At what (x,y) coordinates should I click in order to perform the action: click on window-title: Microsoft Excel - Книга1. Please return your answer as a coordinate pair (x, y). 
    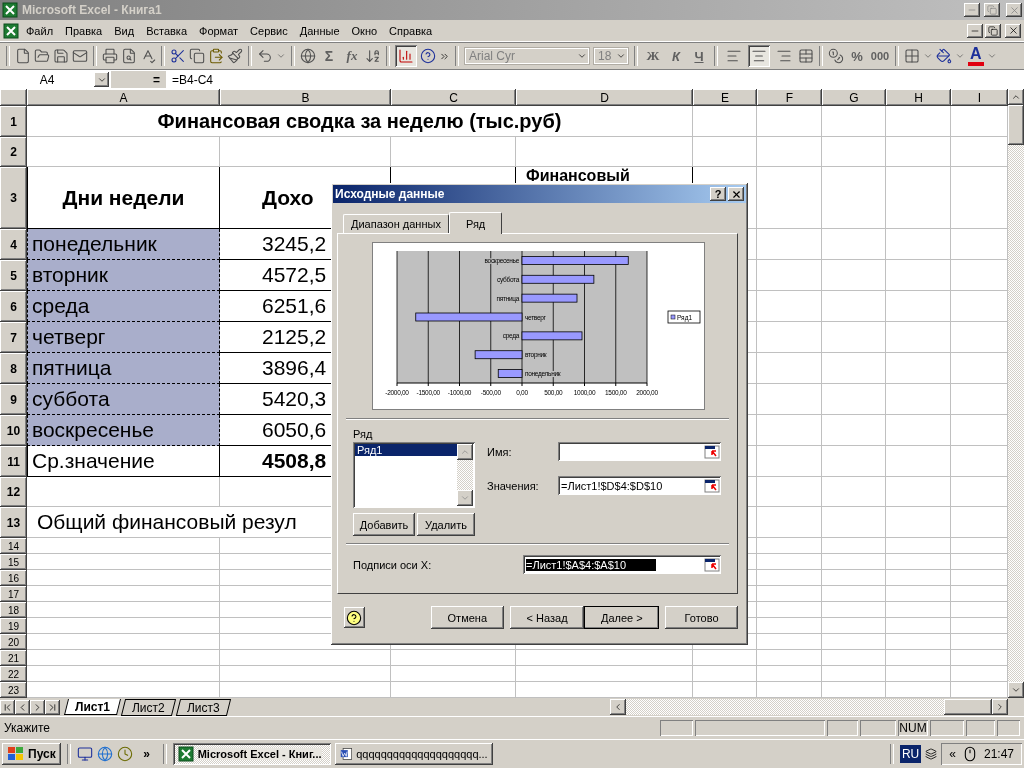
    Looking at the image, I should click on (92, 10).